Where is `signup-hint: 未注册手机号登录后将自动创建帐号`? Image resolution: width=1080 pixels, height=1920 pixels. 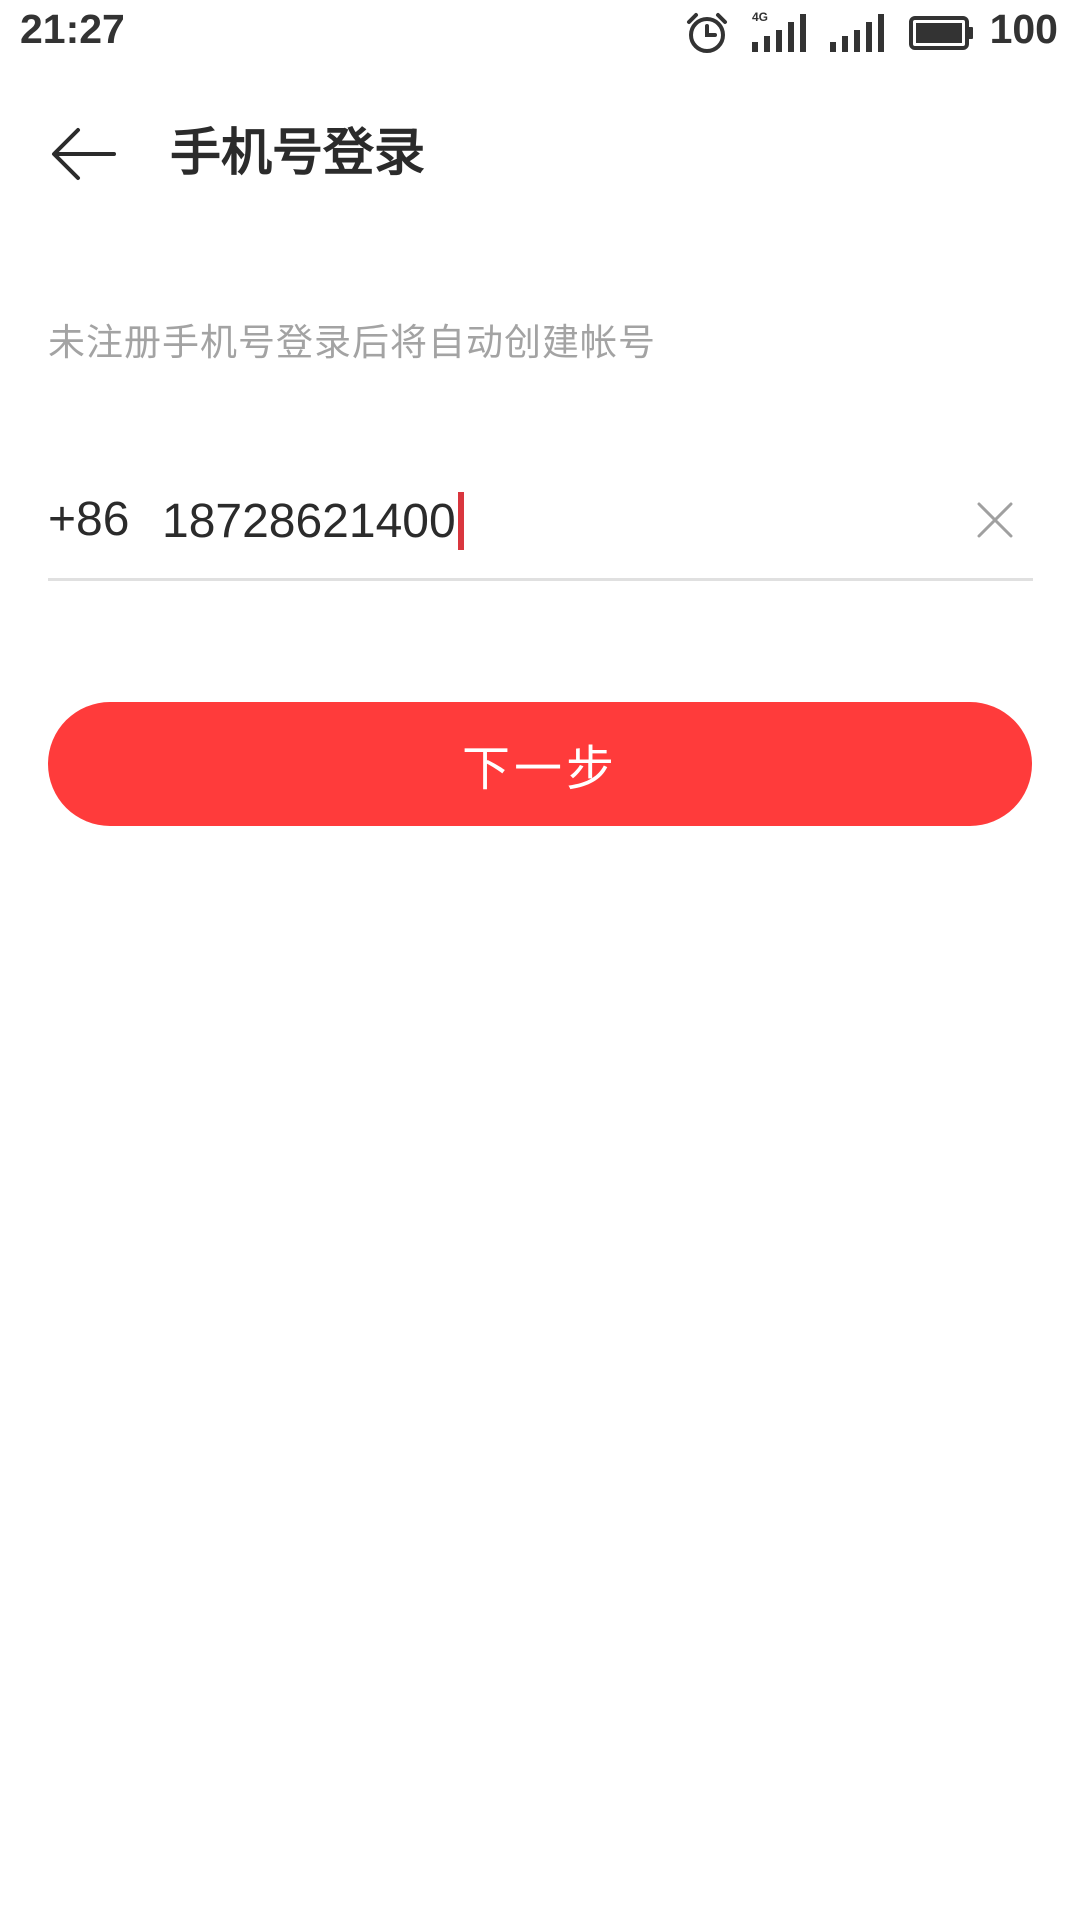 signup-hint: 未注册手机号登录后将自动创建帐号 is located at coordinates (352, 342).